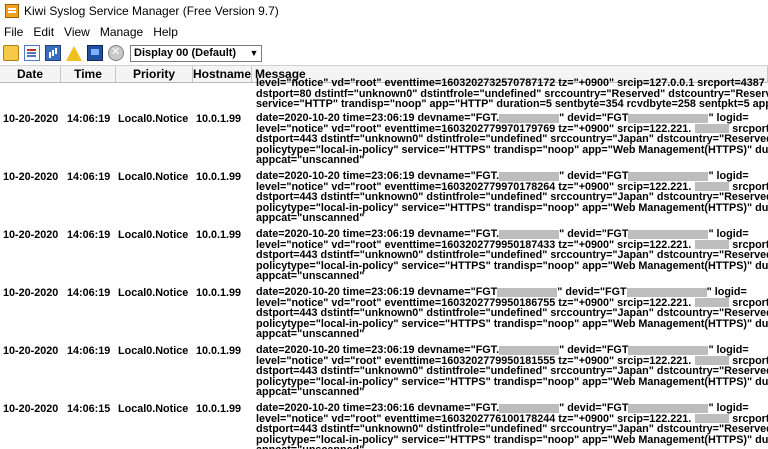 The width and height of the screenshot is (768, 449). Describe the element at coordinates (32, 53) in the screenshot. I see `notepad-icon` at that location.